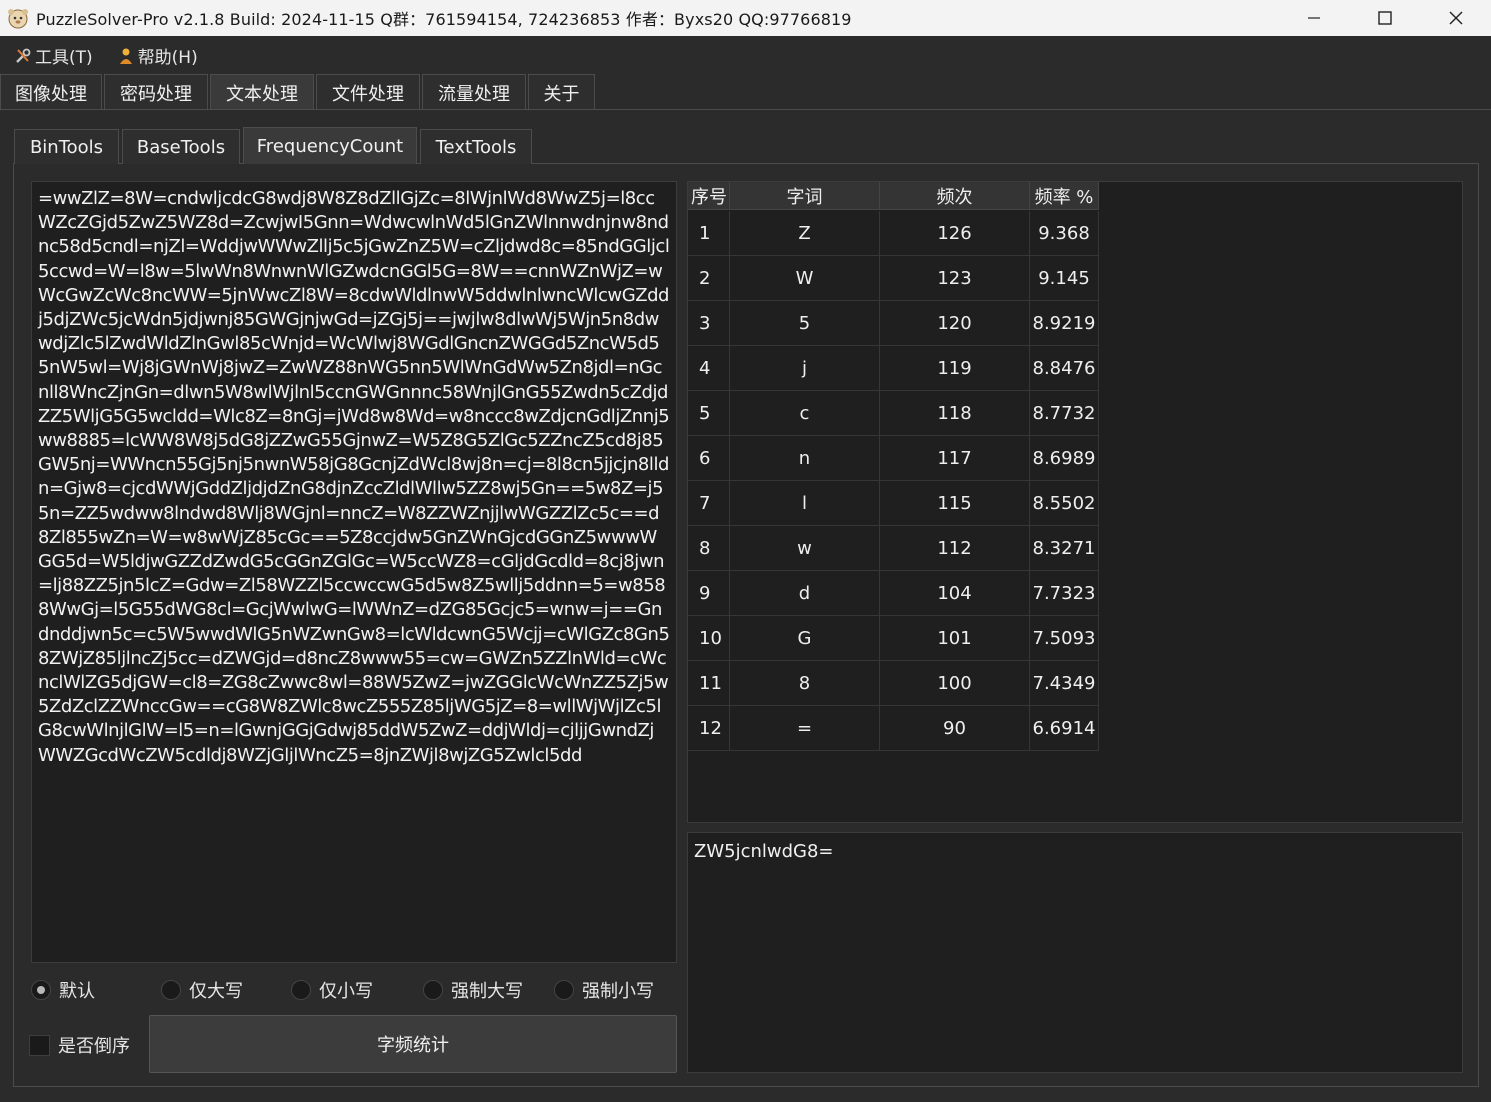 This screenshot has width=1491, height=1102. What do you see at coordinates (1064, 638) in the screenshot?
I see `cell-frequency: 7.5093` at bounding box center [1064, 638].